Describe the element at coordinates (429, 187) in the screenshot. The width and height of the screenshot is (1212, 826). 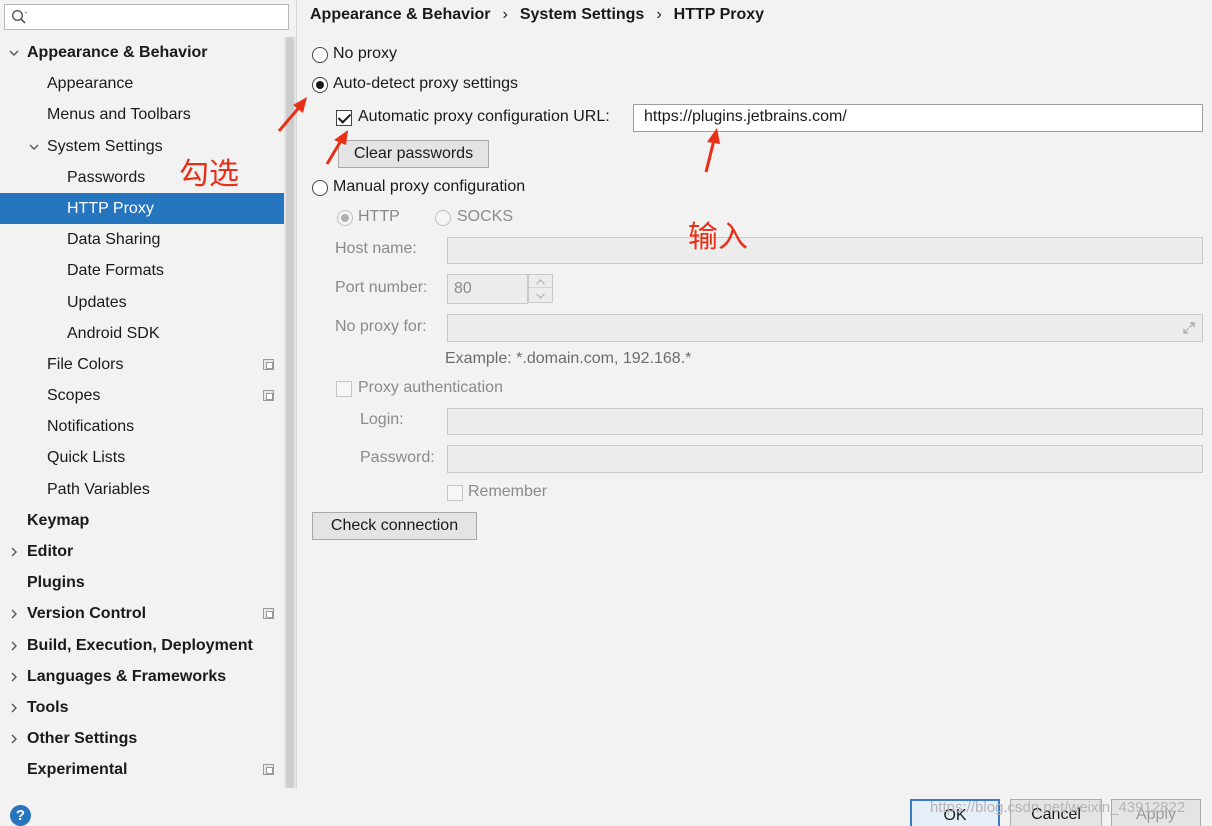
I see `manual-proxy-label: Manual proxy configuration` at that location.